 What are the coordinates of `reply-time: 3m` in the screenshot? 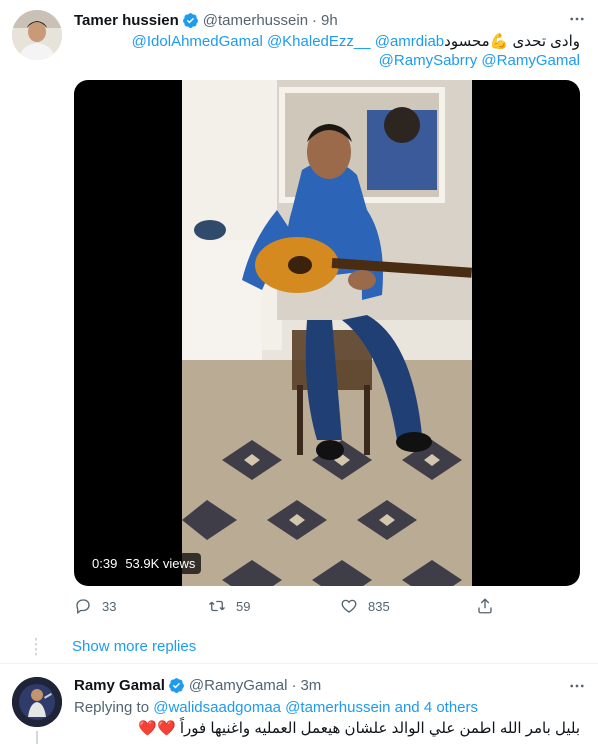 It's located at (310, 685).